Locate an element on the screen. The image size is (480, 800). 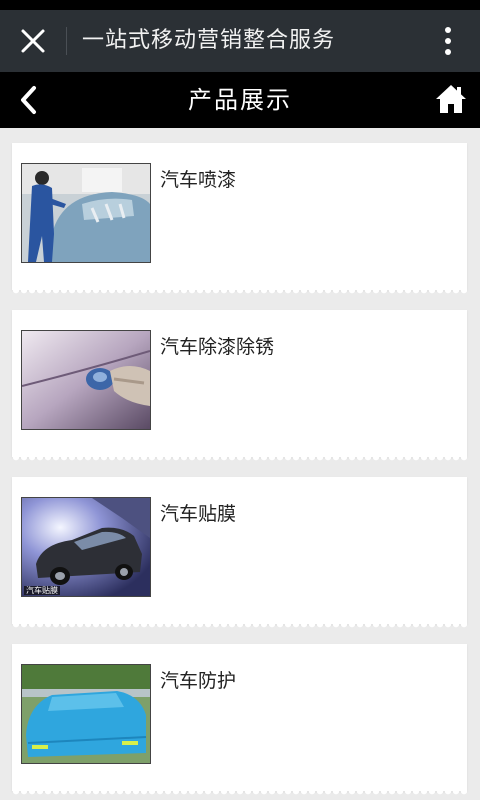
close-button is located at coordinates (33, 41).